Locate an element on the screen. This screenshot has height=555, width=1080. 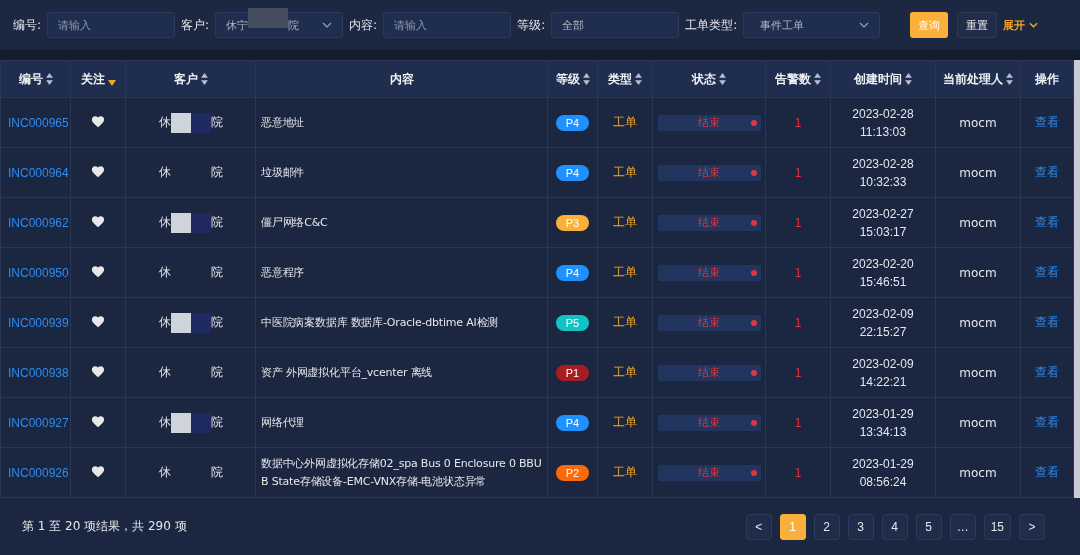
column-header: 状态 is located at coordinates (709, 79).